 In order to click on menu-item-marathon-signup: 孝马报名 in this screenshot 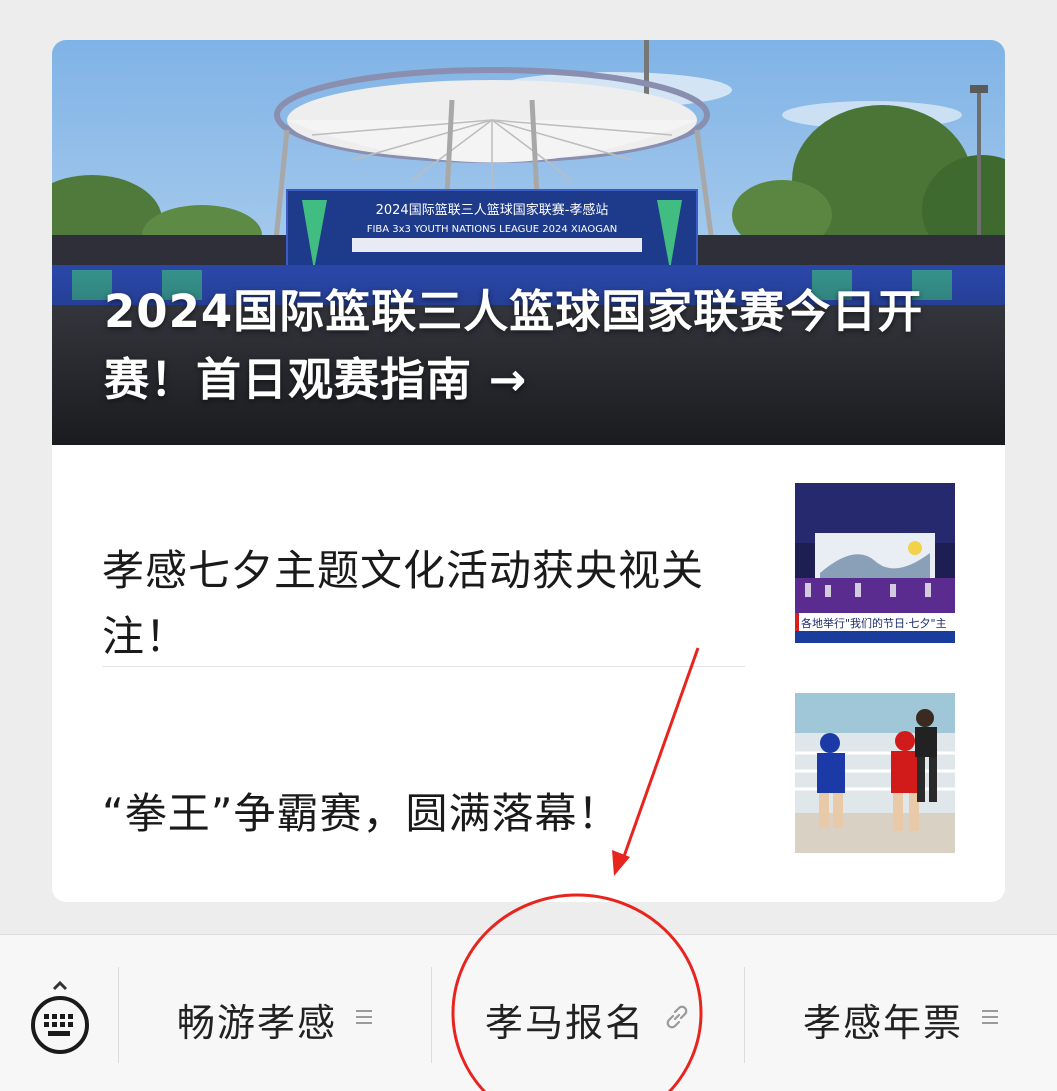, I will do `click(588, 1019)`.